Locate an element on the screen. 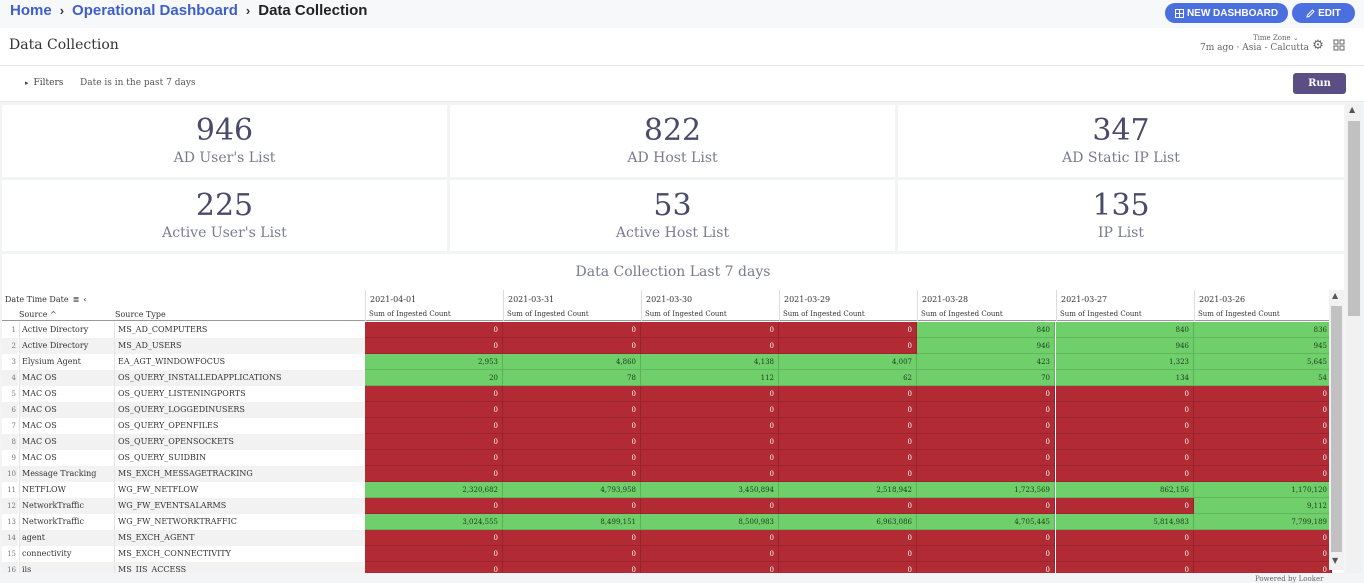 This screenshot has width=1364, height=583. source-cell: connectivity is located at coordinates (66, 554).